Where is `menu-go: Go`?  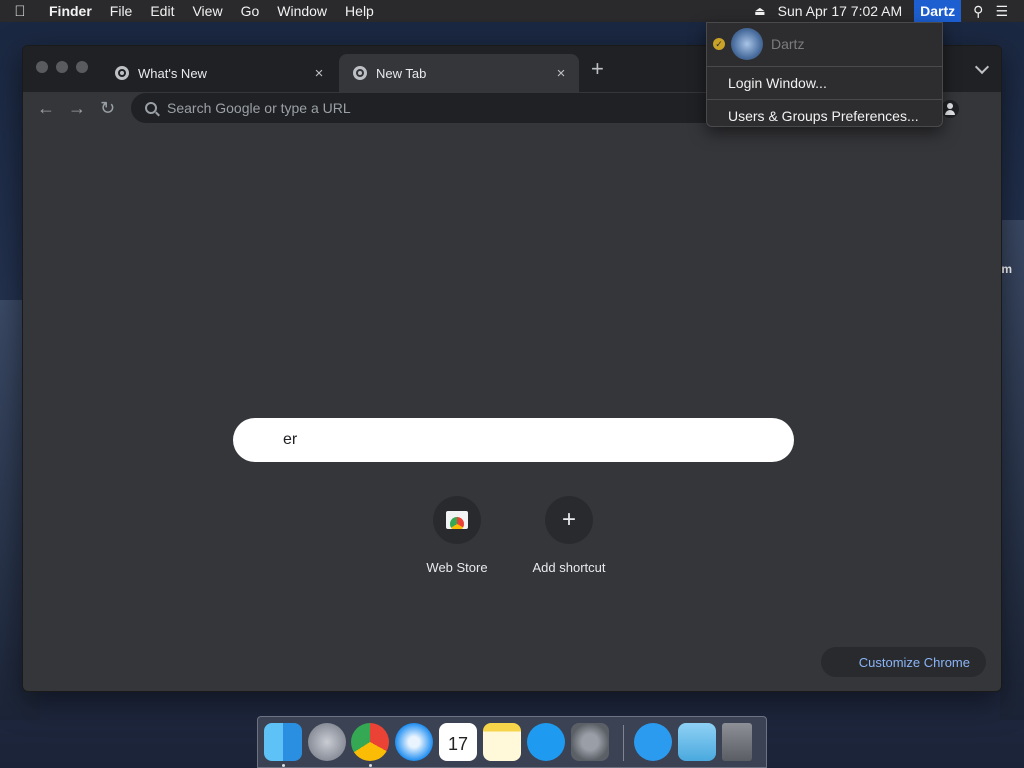
menu-go: Go is located at coordinates (250, 11).